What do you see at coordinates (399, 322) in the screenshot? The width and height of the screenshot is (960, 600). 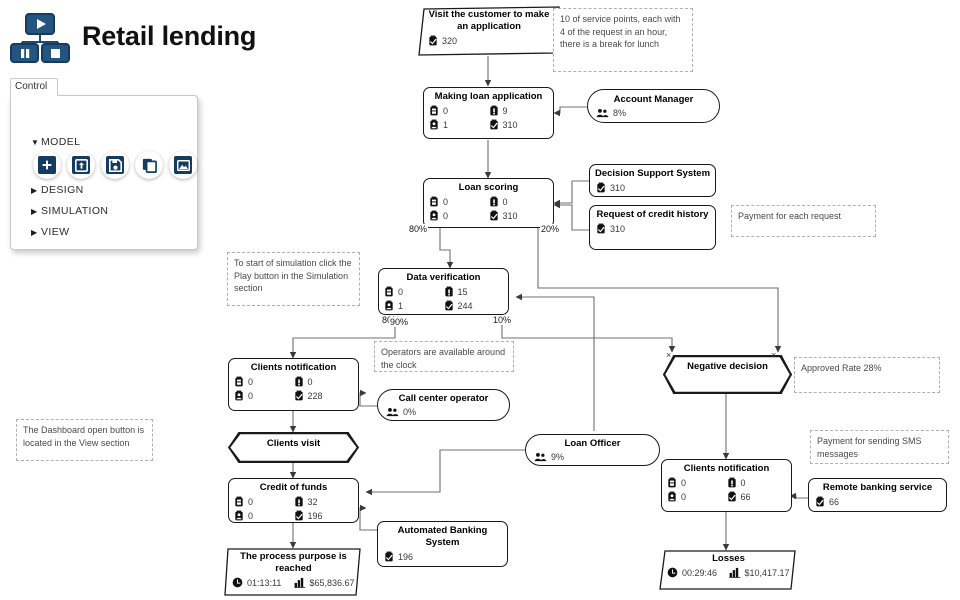 I see `edge-label-90-percent: 90%` at bounding box center [399, 322].